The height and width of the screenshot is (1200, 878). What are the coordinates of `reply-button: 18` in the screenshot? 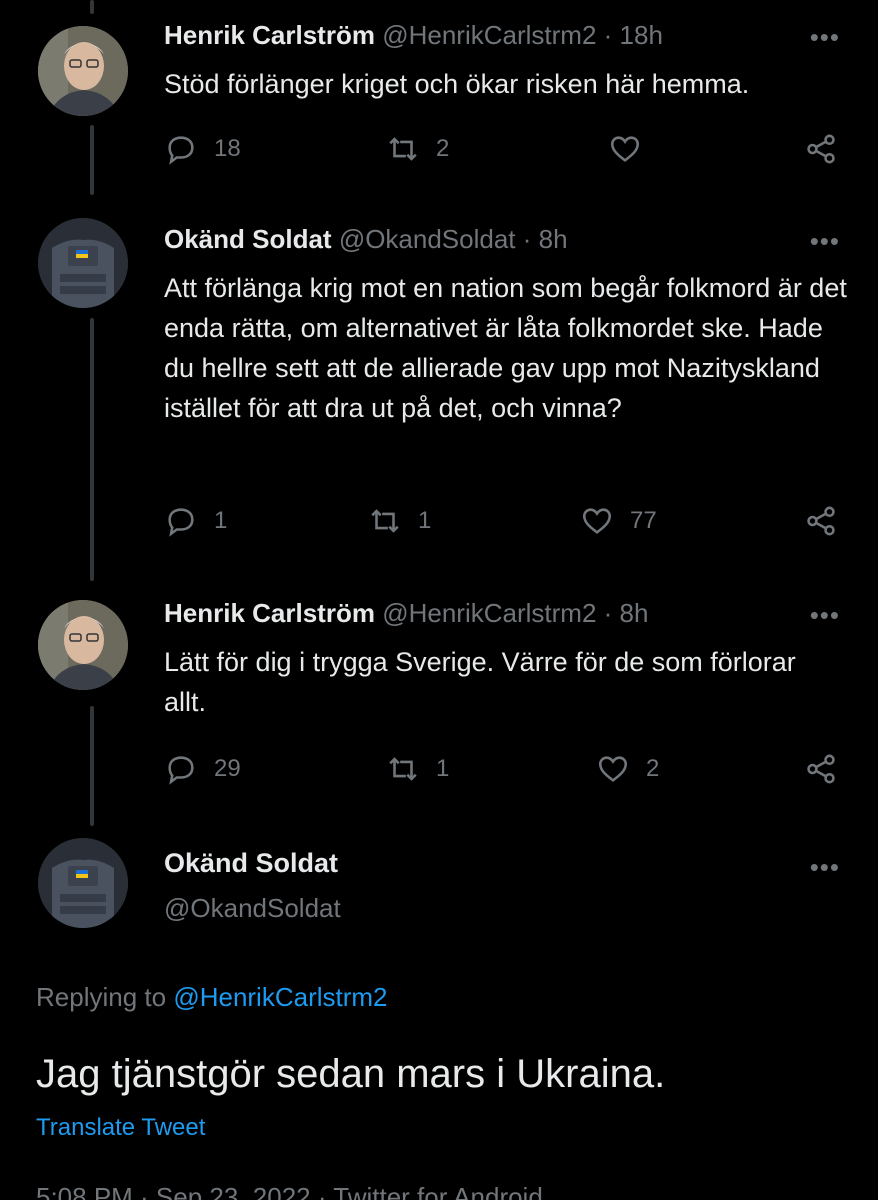 It's located at (202, 149).